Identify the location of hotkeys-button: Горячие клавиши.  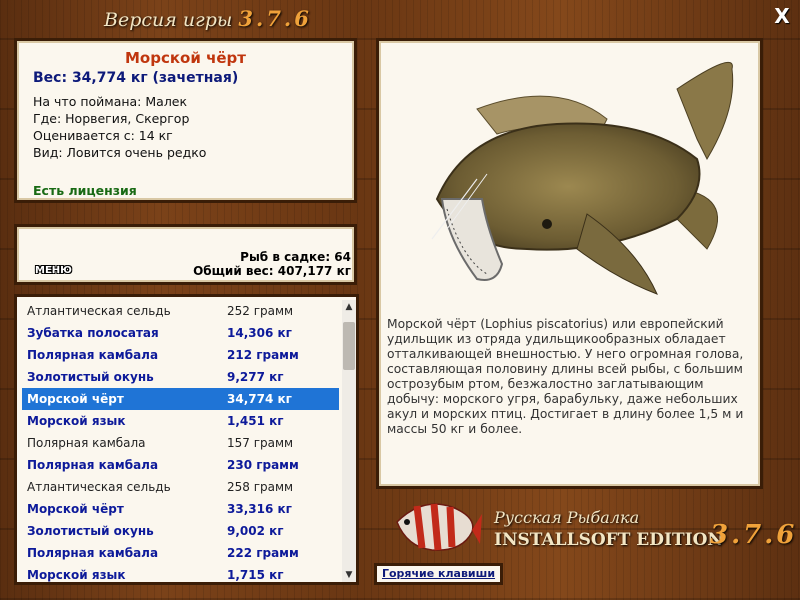
(438, 574).